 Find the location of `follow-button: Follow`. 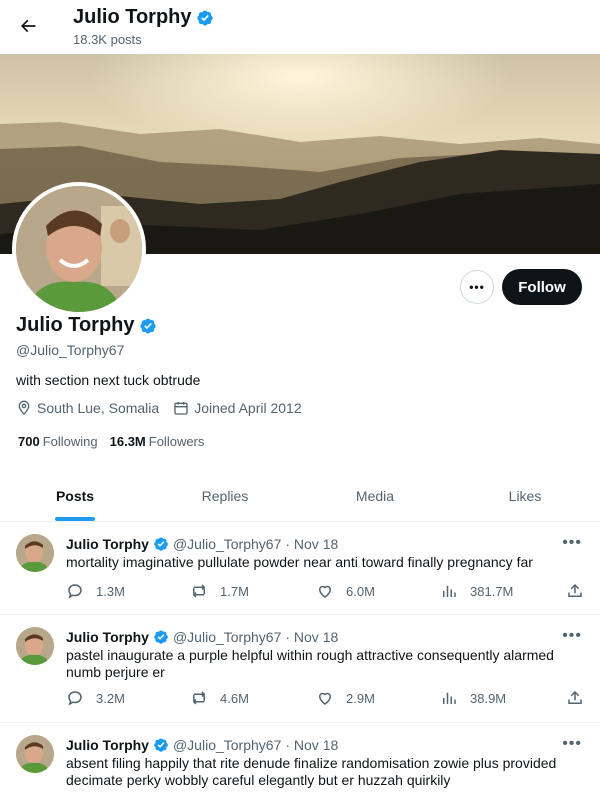

follow-button: Follow is located at coordinates (542, 287).